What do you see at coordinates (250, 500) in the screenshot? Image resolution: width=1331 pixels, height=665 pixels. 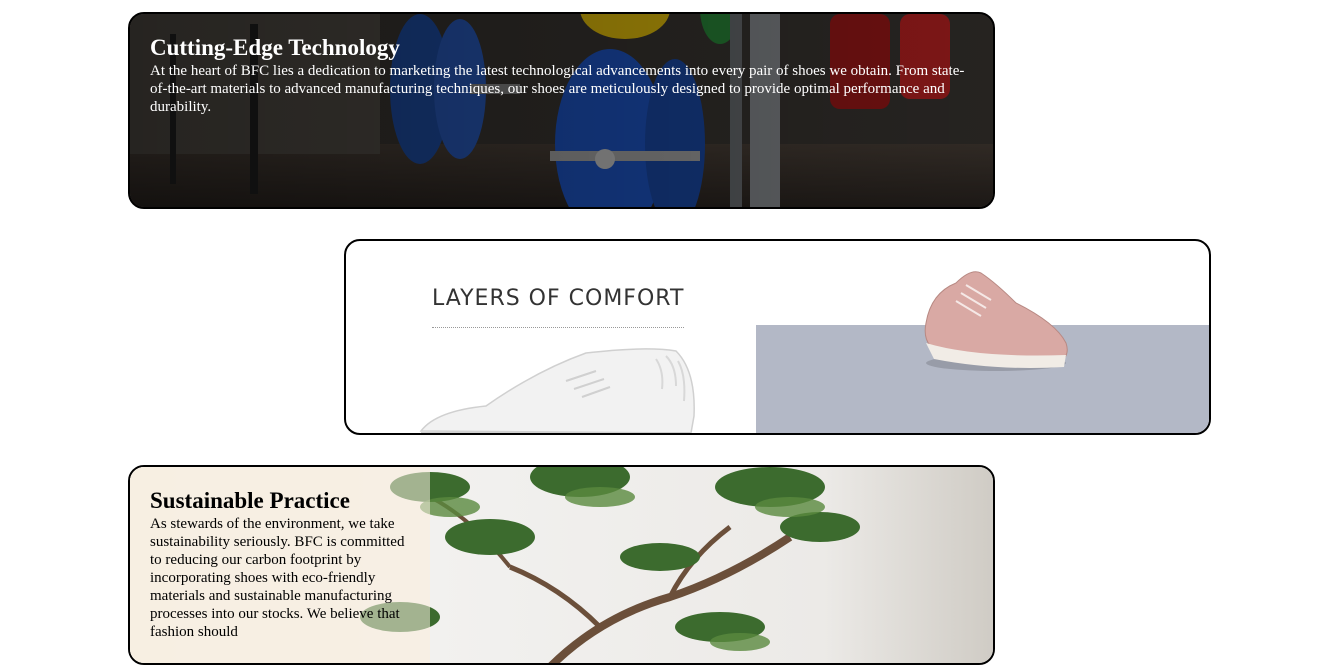 I see `sustainability-title: Sustainable Practice` at bounding box center [250, 500].